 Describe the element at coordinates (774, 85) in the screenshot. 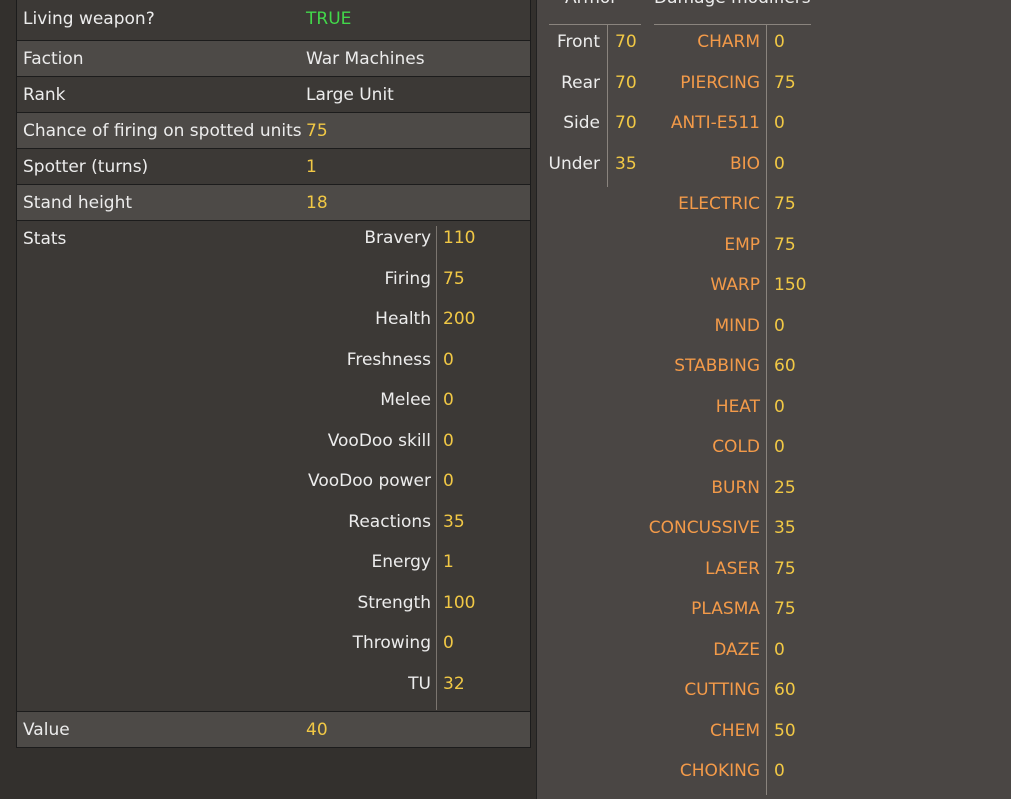

I see `damage-modifier-row-piercing: PIERCING 75` at that location.